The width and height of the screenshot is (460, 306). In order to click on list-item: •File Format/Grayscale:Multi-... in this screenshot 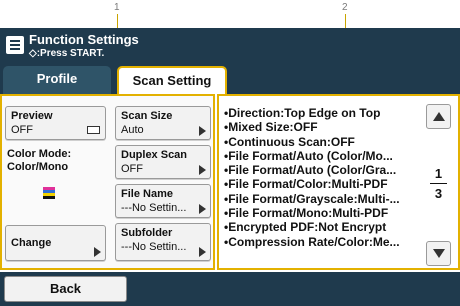, I will do `click(312, 198)`.